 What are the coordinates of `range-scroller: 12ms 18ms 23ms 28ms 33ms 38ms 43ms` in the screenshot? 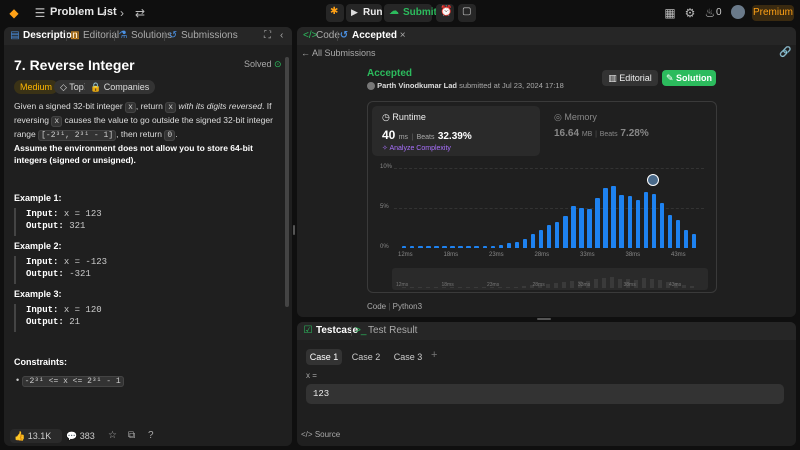 It's located at (550, 279).